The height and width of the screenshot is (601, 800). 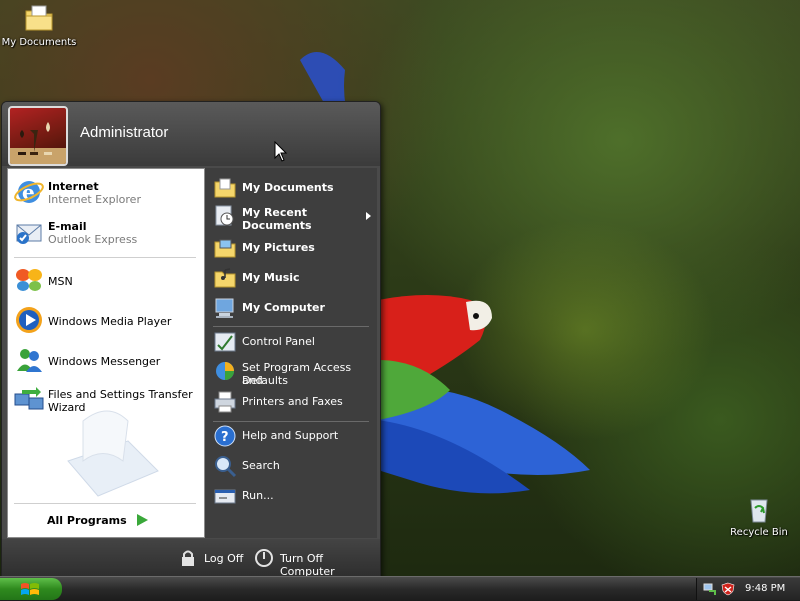 I want to click on recent-item-label: MSN, so click(x=60, y=281).